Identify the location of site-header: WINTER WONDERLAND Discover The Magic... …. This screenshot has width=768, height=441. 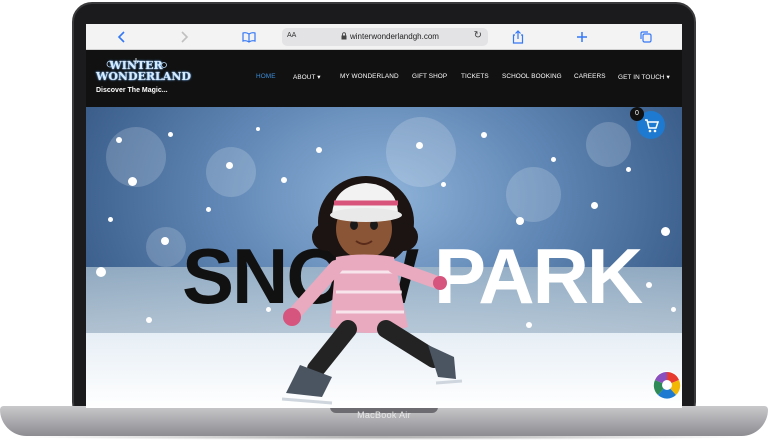
(384, 78).